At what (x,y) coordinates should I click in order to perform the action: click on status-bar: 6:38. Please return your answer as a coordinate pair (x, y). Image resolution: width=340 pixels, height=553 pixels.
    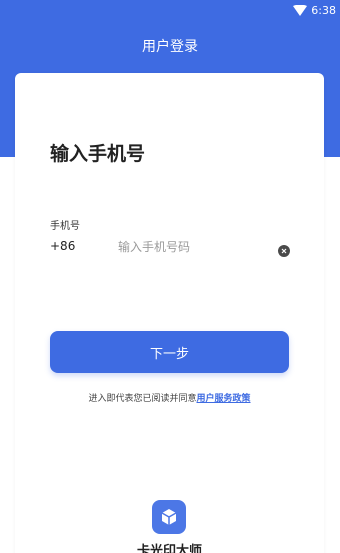
    Looking at the image, I should click on (170, 12).